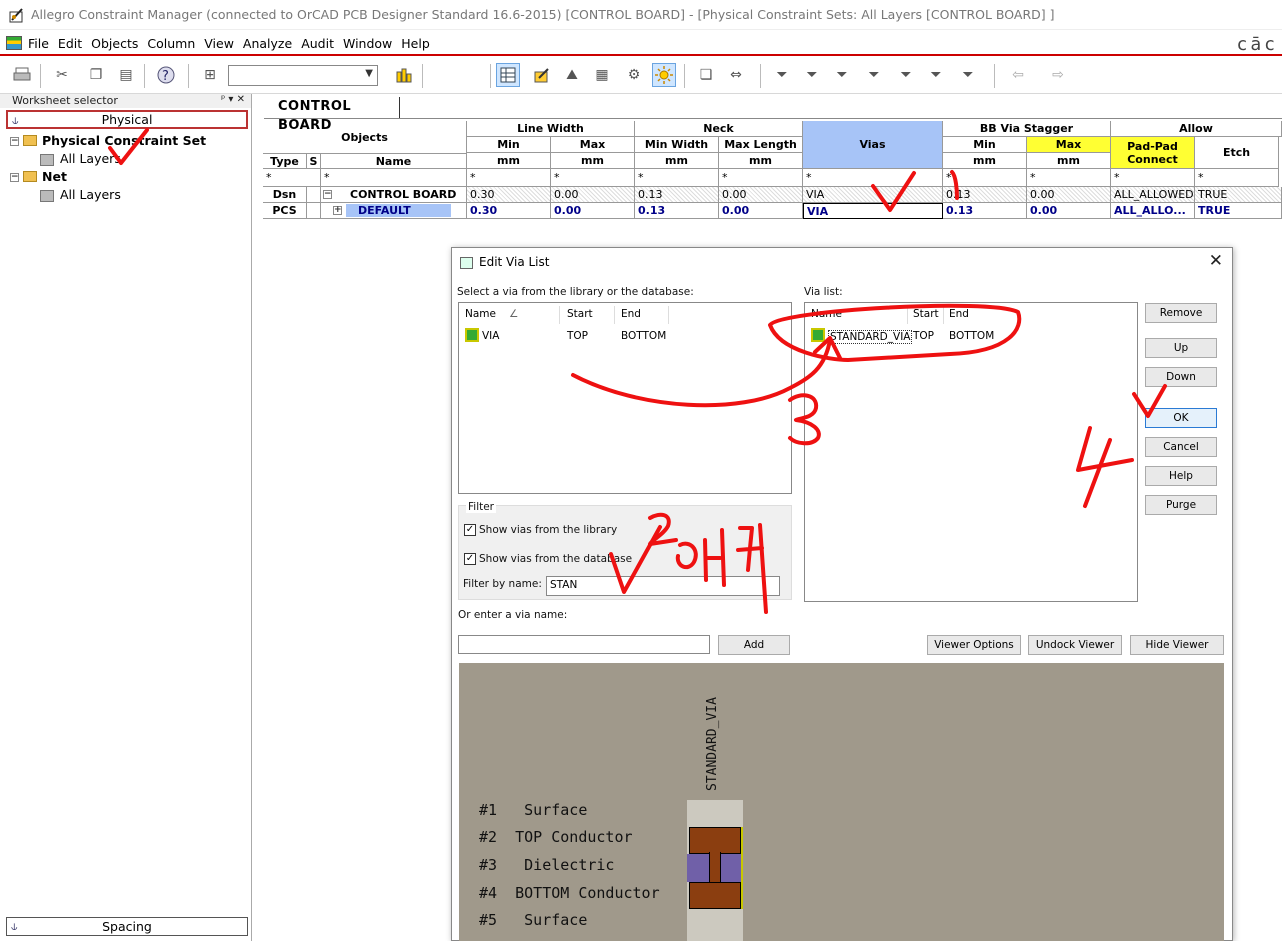 Image resolution: width=1282 pixels, height=941 pixels. Describe the element at coordinates (936, 75) in the screenshot. I see `filter-icon-6: ⏷` at that location.